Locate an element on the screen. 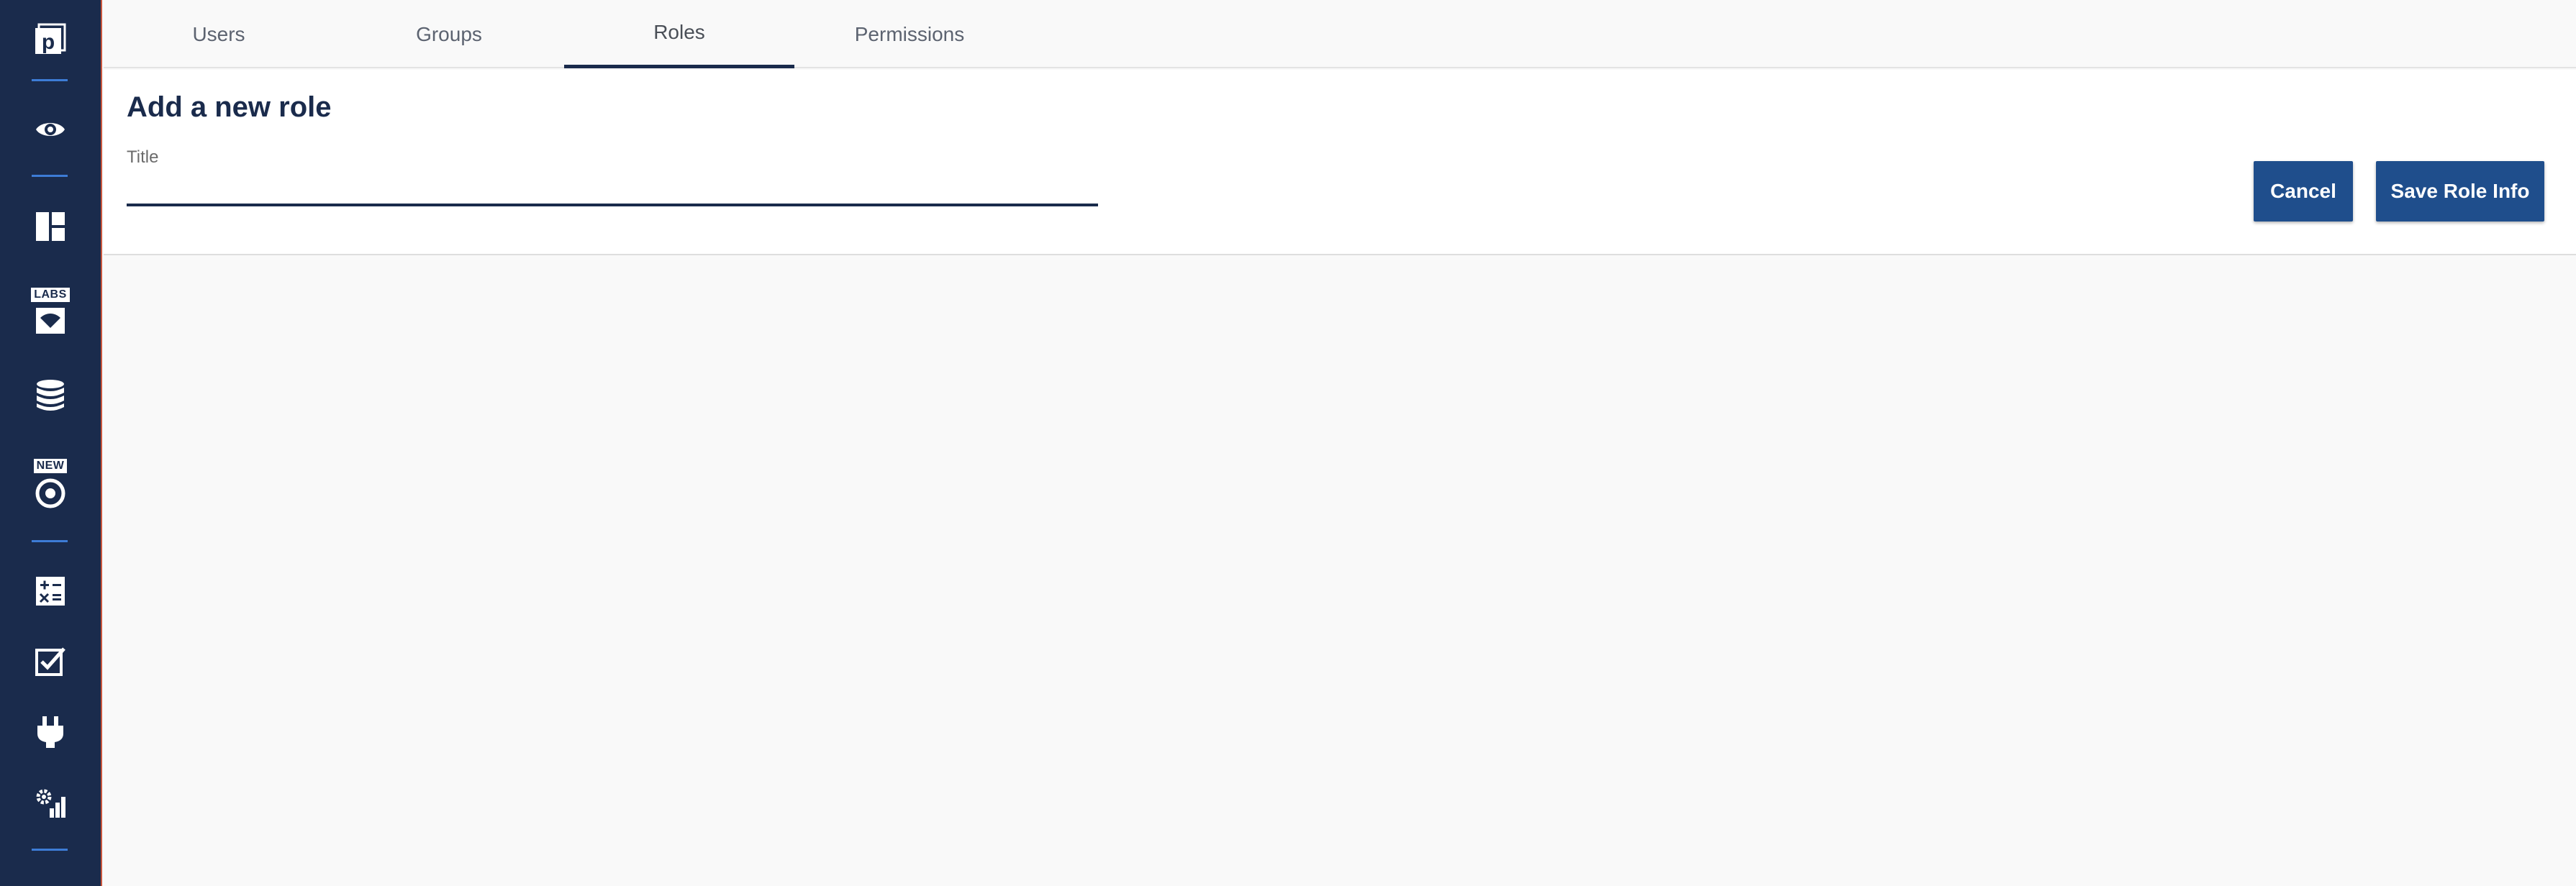 Image resolution: width=2576 pixels, height=886 pixels. eye-icon is located at coordinates (51, 129).